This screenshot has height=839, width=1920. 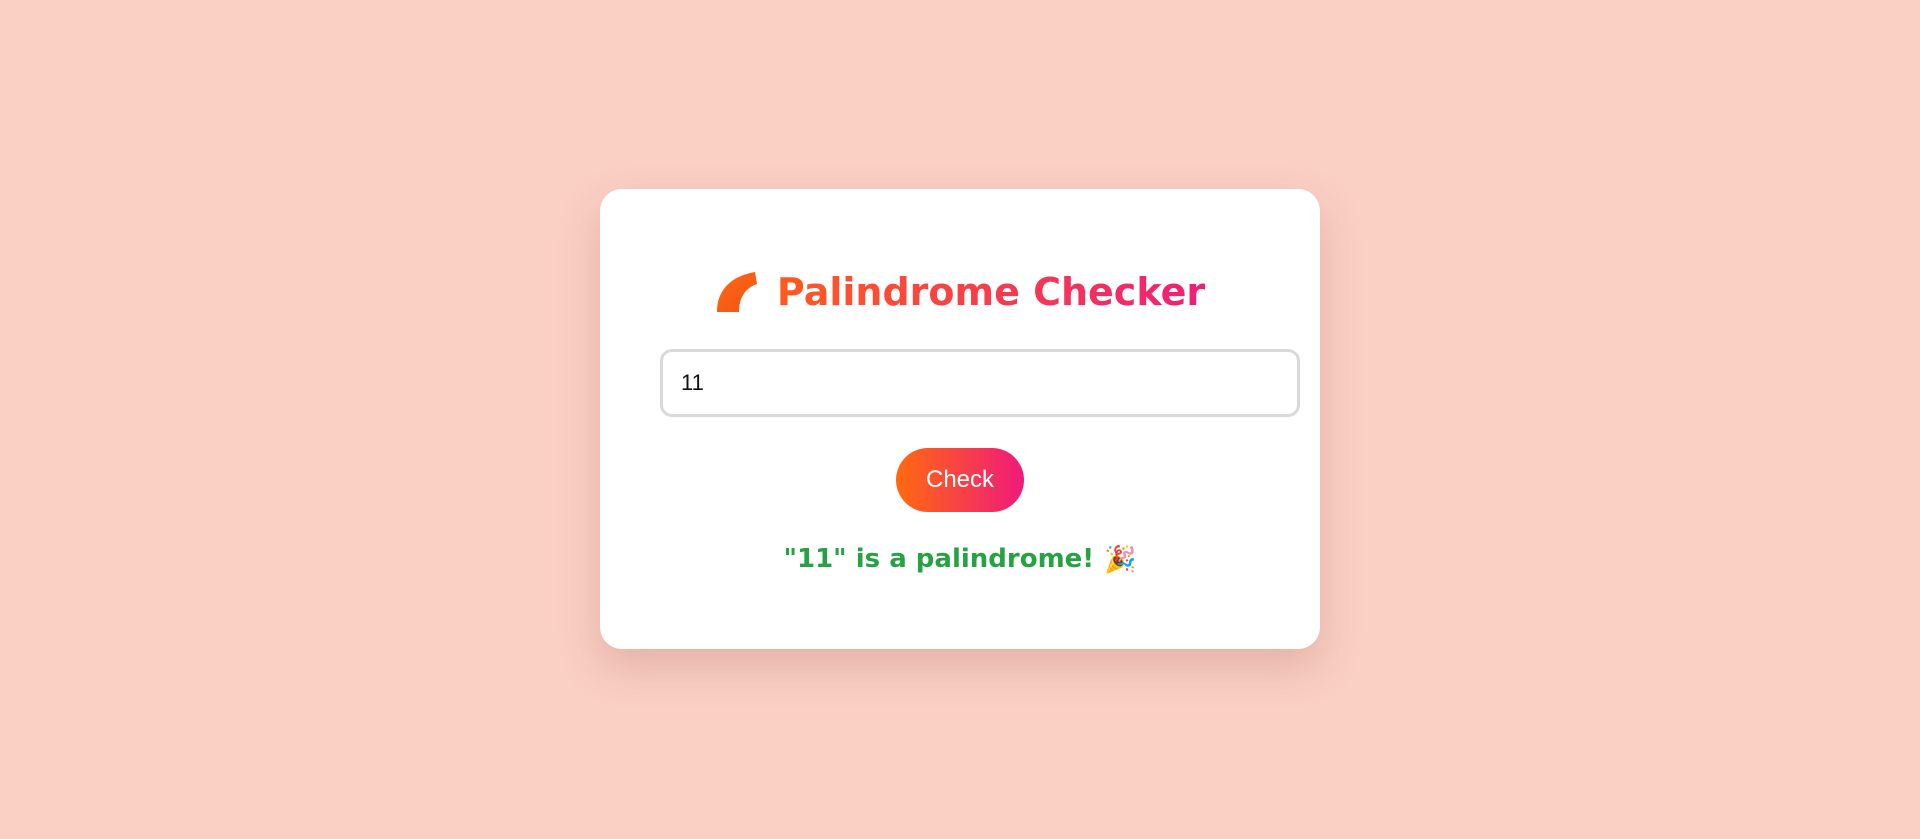 I want to click on result-message: "11" is a palindrome! 🎉, so click(x=960, y=559).